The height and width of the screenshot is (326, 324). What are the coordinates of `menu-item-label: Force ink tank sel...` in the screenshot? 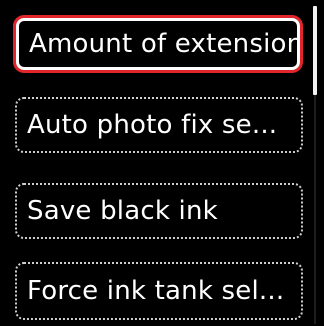 It's located at (156, 291).